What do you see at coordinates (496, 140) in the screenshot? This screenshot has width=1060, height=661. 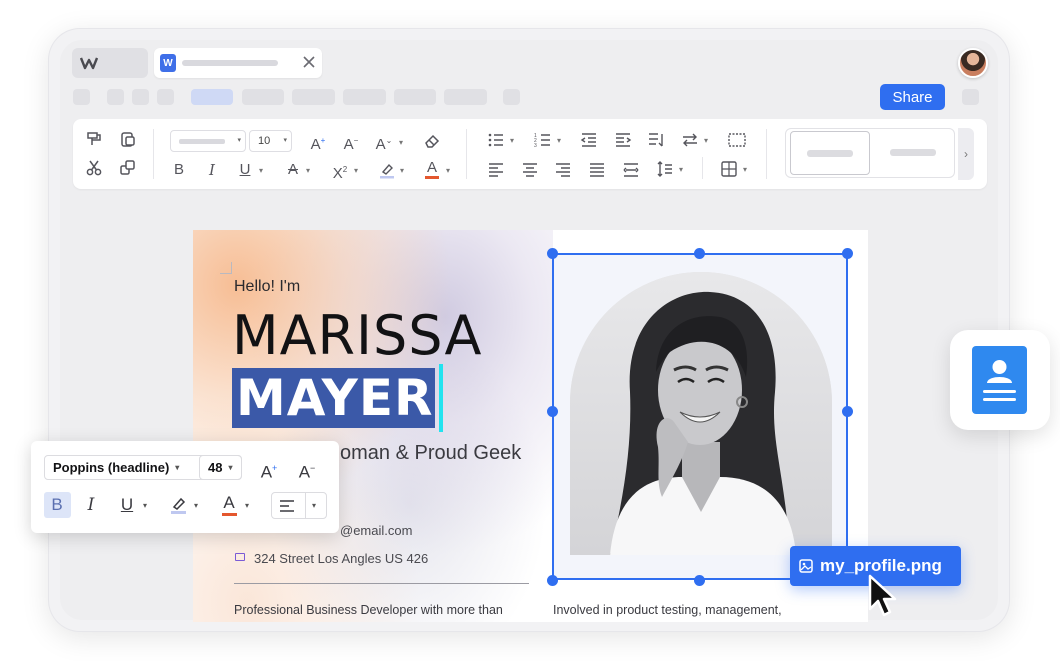 I see `bullets-icon` at bounding box center [496, 140].